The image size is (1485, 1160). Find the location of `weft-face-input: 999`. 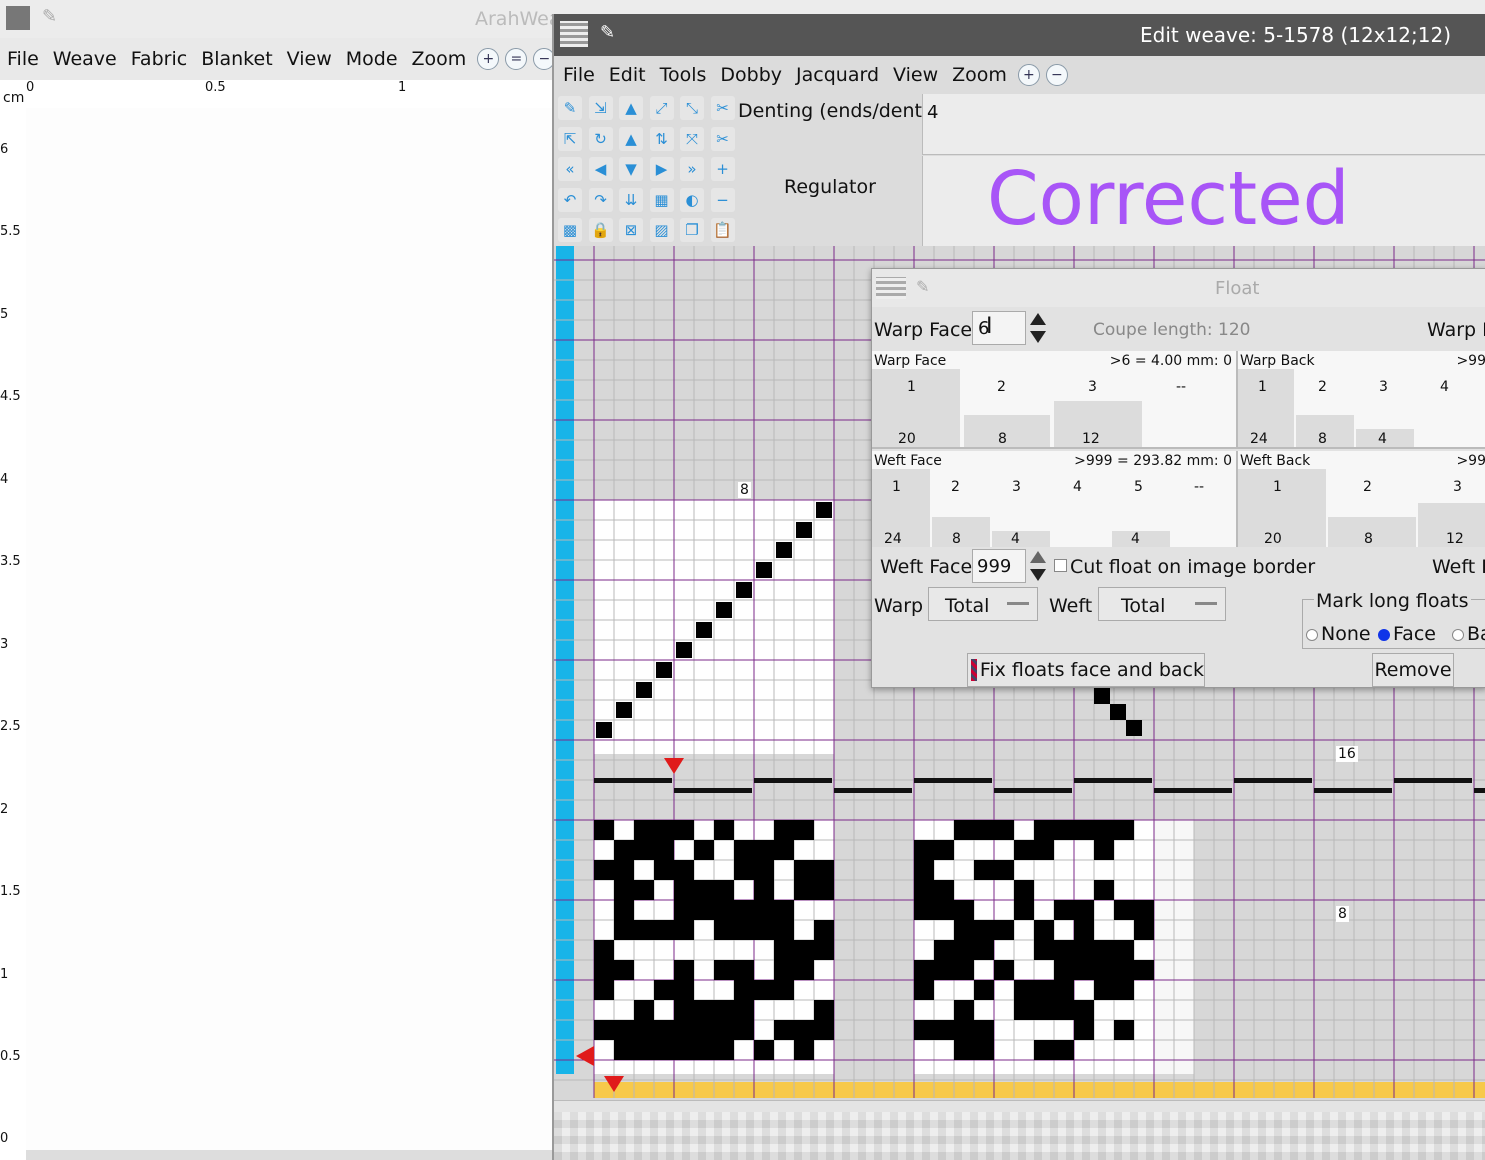

weft-face-input: 999 is located at coordinates (999, 566).